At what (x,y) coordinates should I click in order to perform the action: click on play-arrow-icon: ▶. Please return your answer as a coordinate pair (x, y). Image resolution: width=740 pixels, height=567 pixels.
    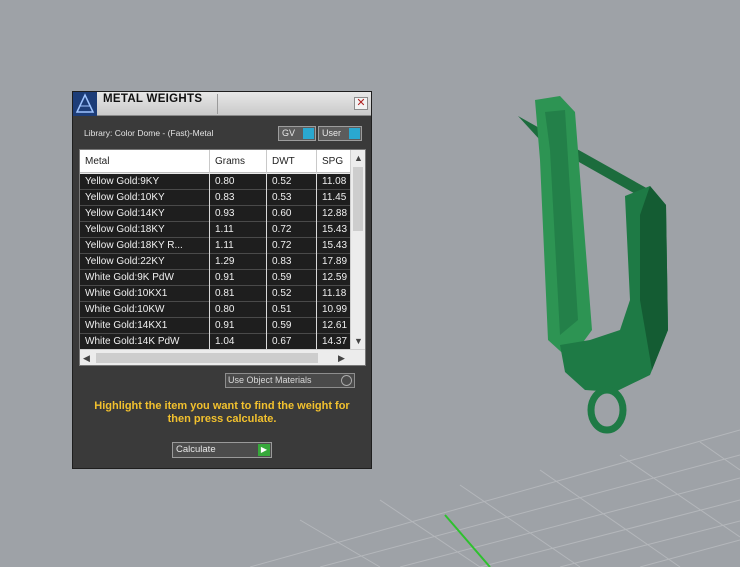
    Looking at the image, I should click on (264, 450).